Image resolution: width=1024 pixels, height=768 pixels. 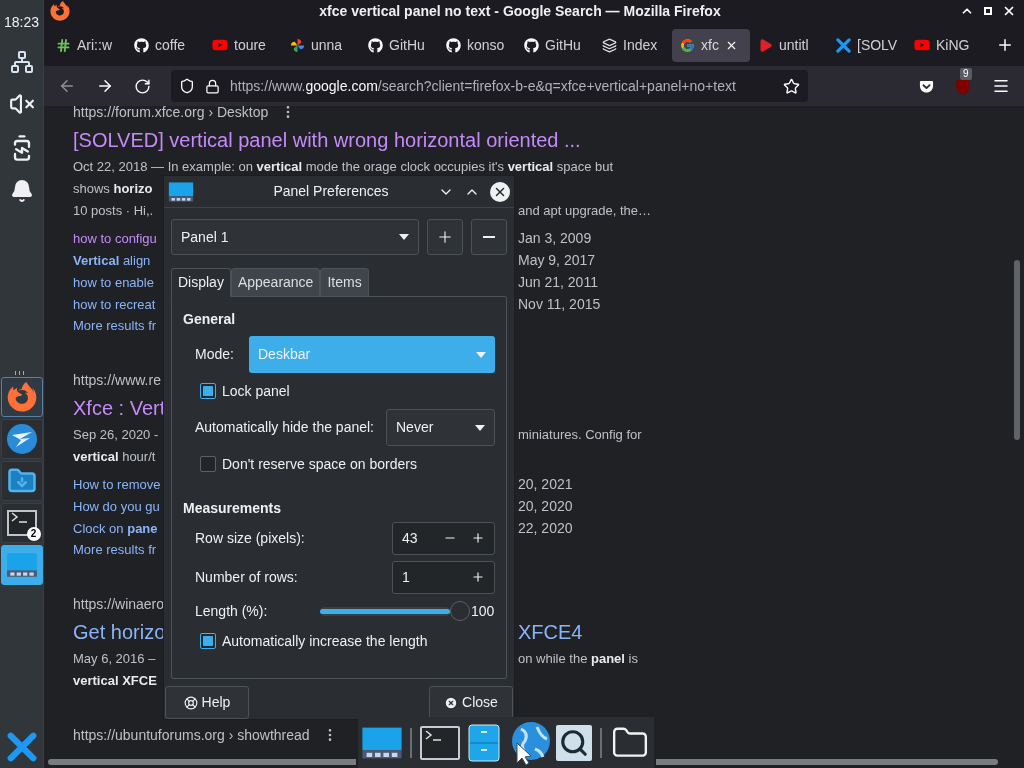 I want to click on panel-select: Panel 1, so click(x=295, y=237).